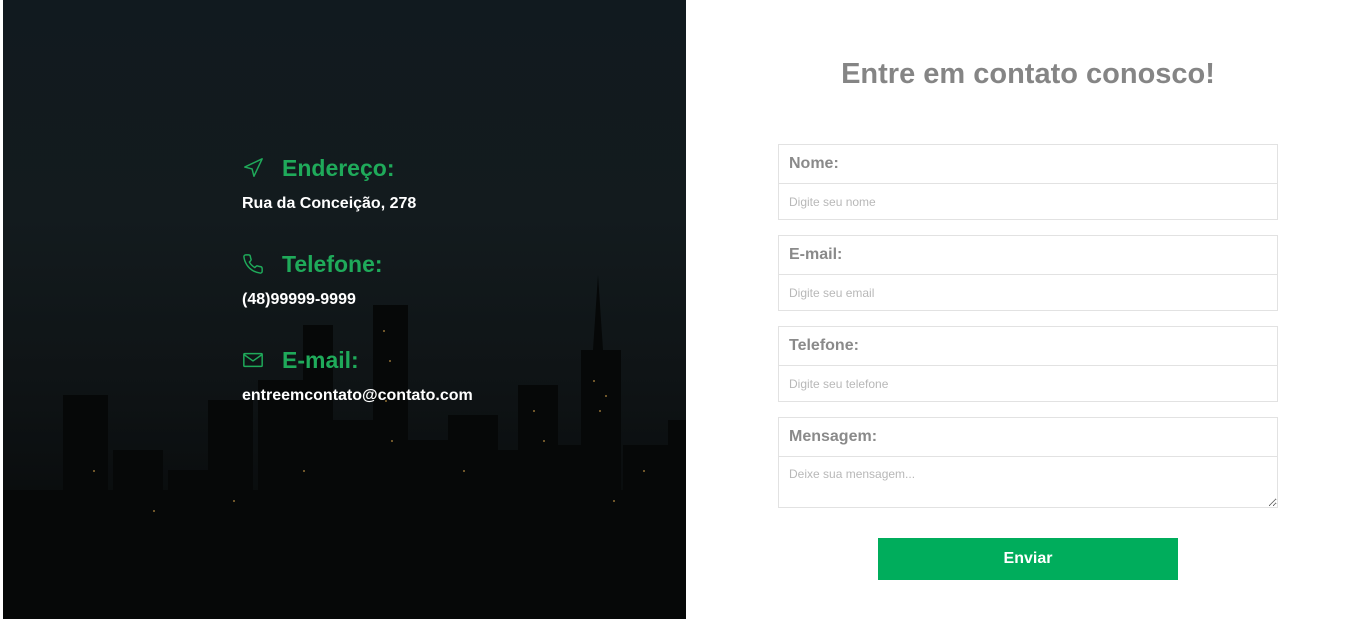 Image resolution: width=1360 pixels, height=619 pixels. Describe the element at coordinates (329, 183) in the screenshot. I see `address-block: Endereço: Rua da Conceição, 278` at that location.